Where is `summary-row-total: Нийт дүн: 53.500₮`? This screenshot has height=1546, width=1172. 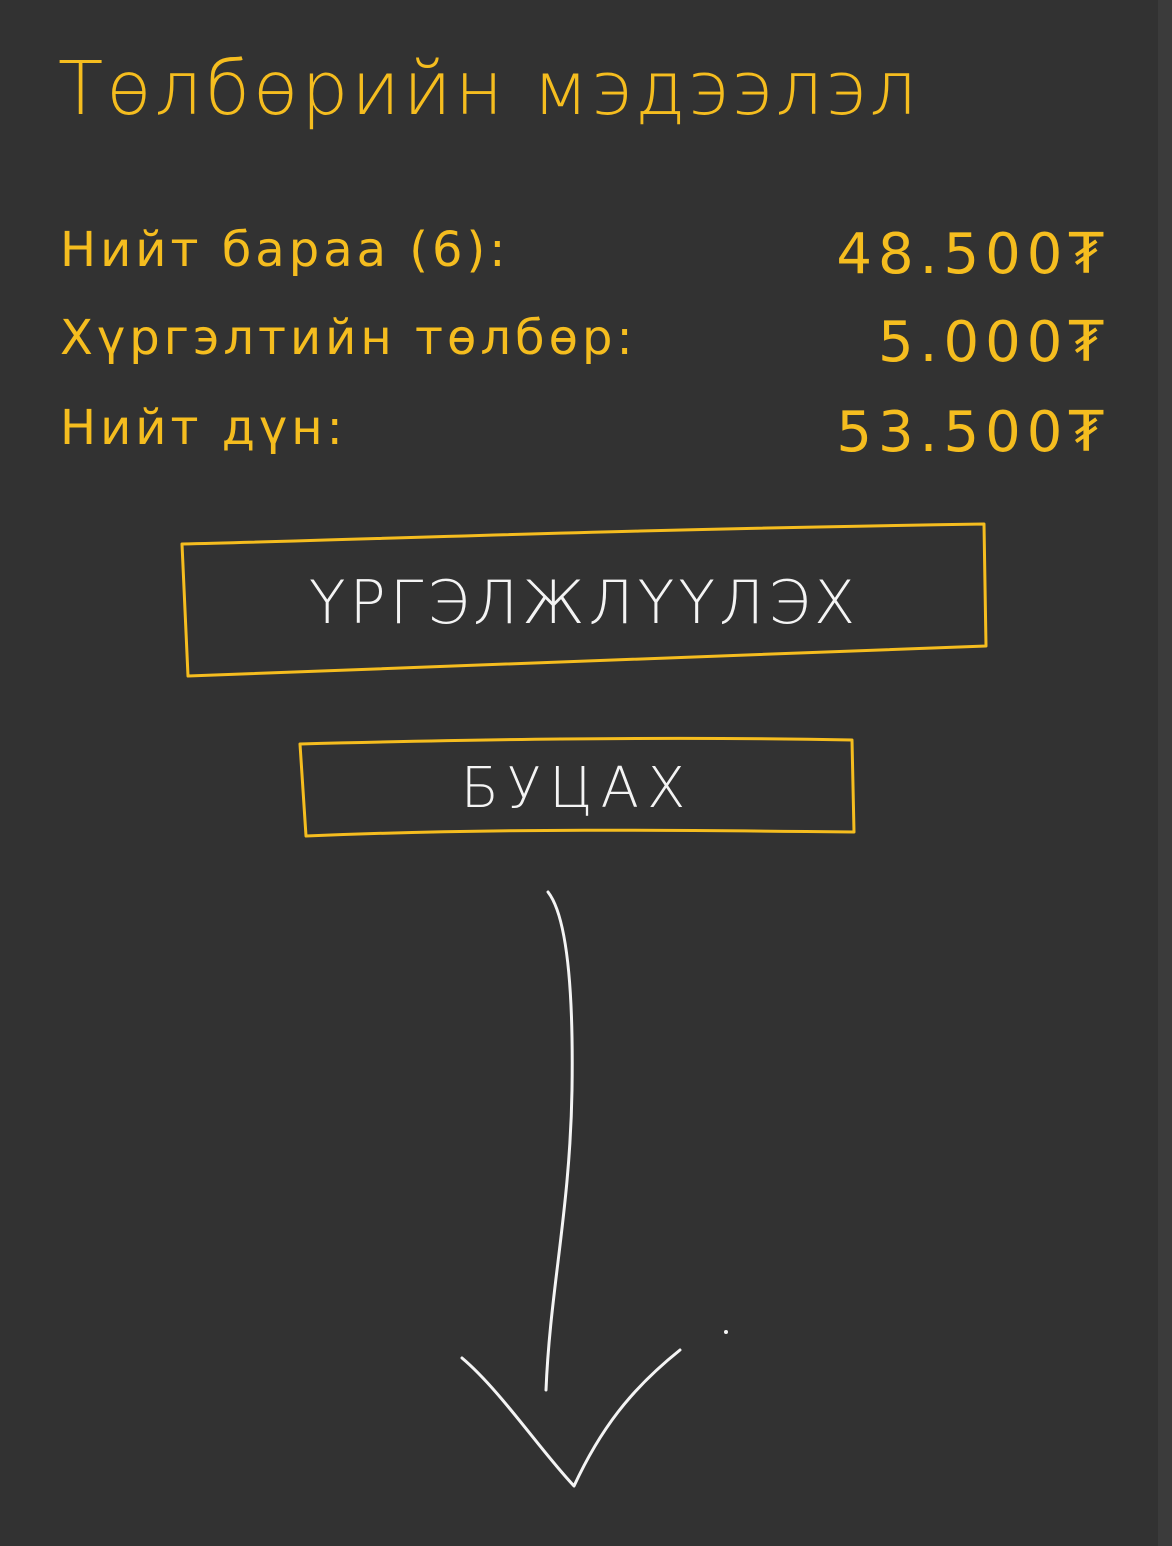
summary-row-total: Нийт дүн: 53.500₮ is located at coordinates (585, 440).